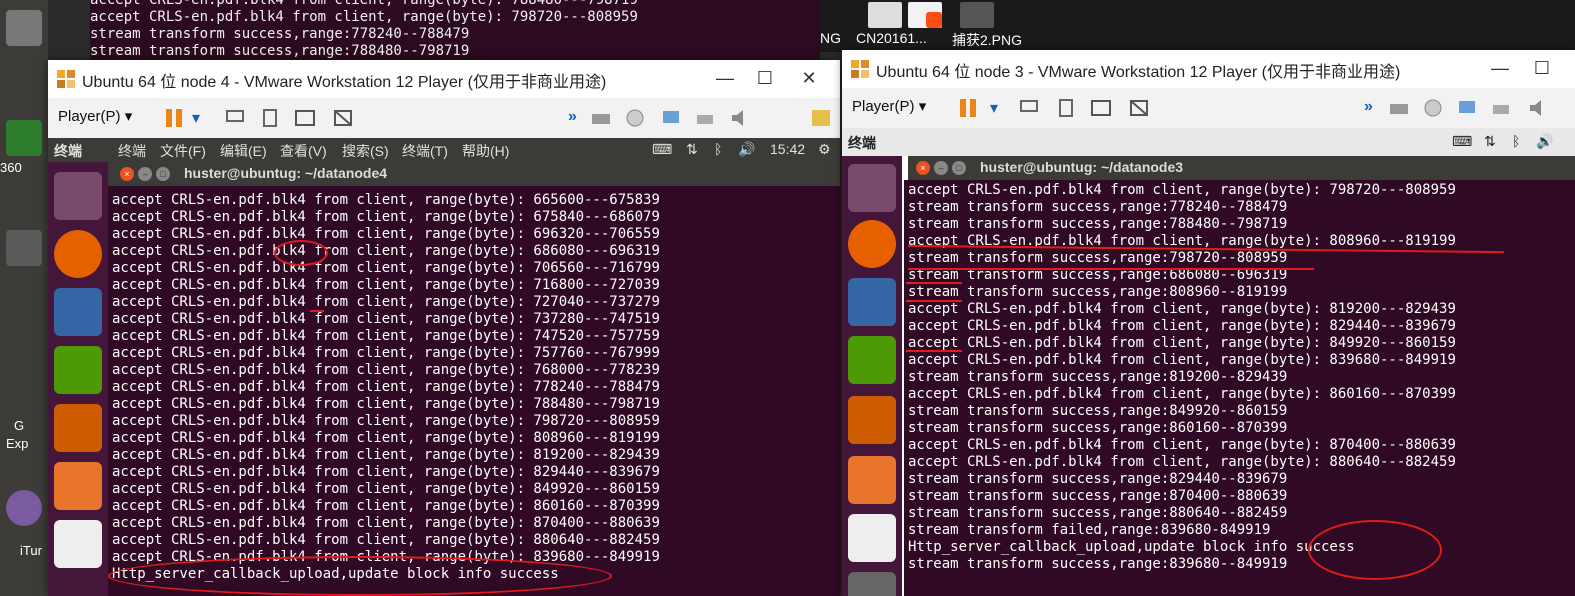  I want to click on menu-file: 文件(F), so click(183, 151).